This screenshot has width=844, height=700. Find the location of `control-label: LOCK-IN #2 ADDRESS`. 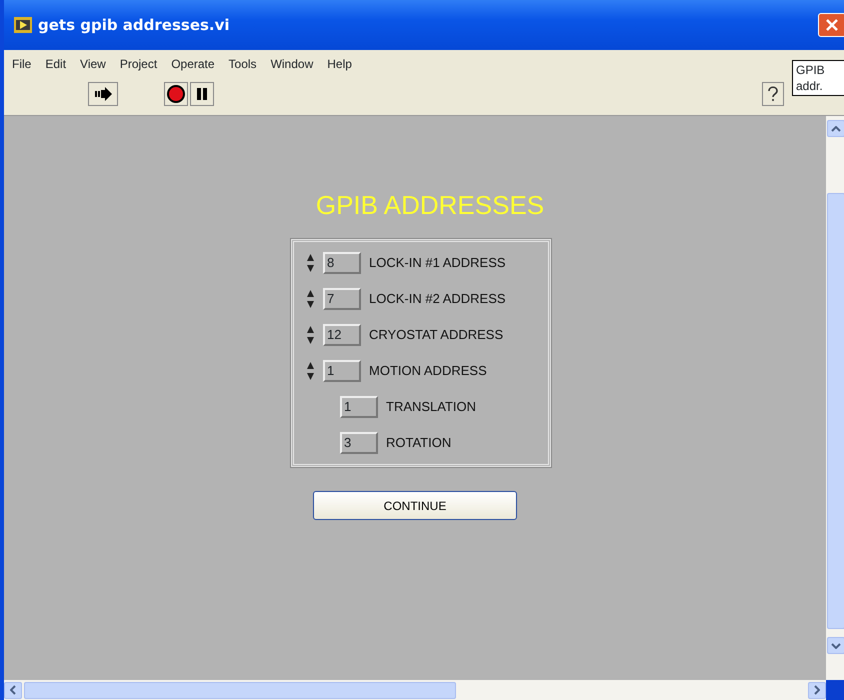

control-label: LOCK-IN #2 ADDRESS is located at coordinates (437, 299).